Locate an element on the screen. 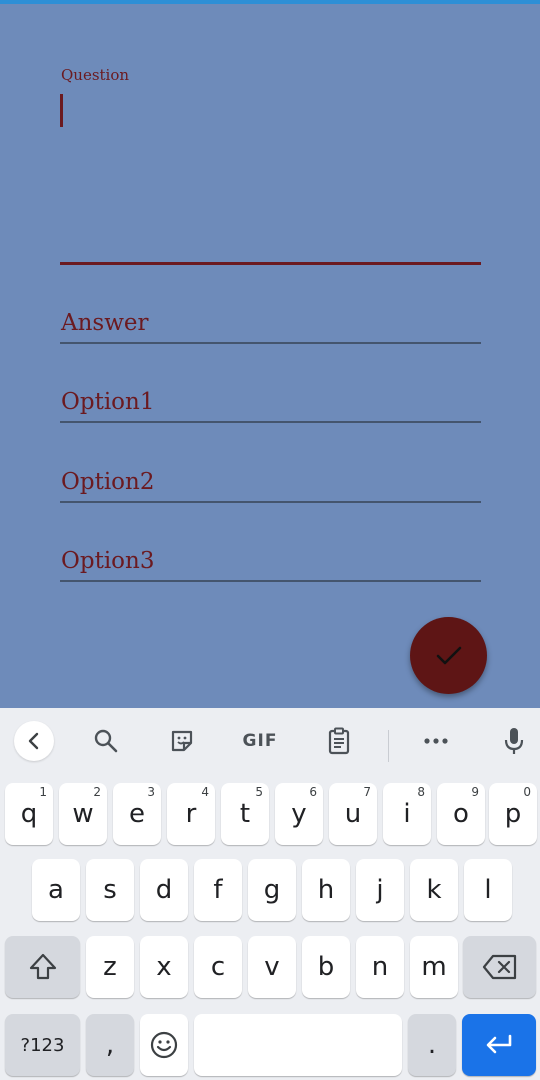 Image resolution: width=540 pixels, height=1080 pixels. option2-placeholder: Option2 is located at coordinates (108, 482).